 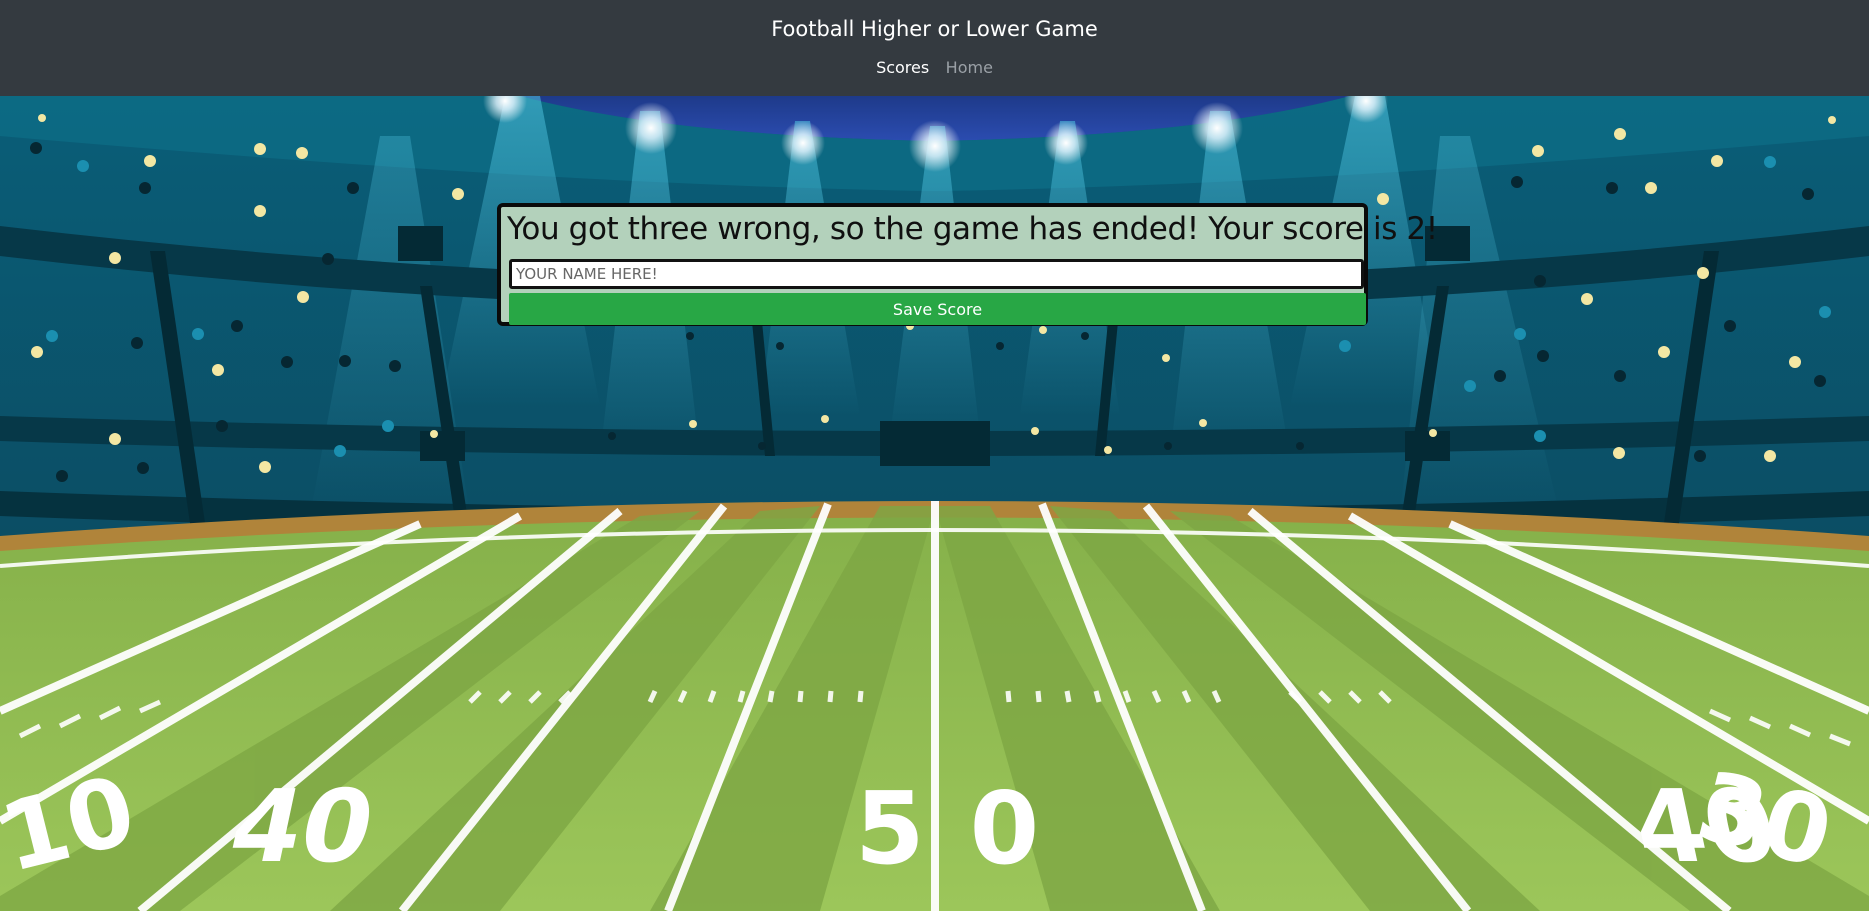 What do you see at coordinates (969, 67) in the screenshot?
I see `nav-link-home: Home` at bounding box center [969, 67].